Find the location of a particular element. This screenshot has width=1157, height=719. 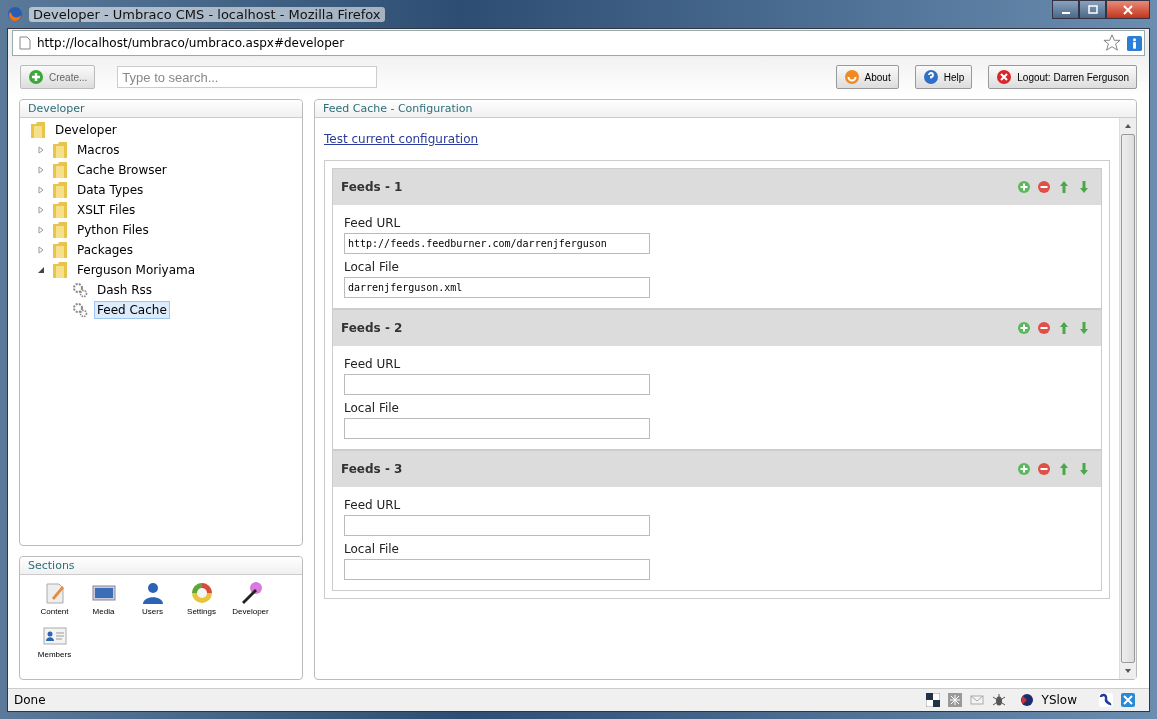

address-bar: http://localhost/umbraco/umbraco.aspx#developer is located at coordinates (578, 43).